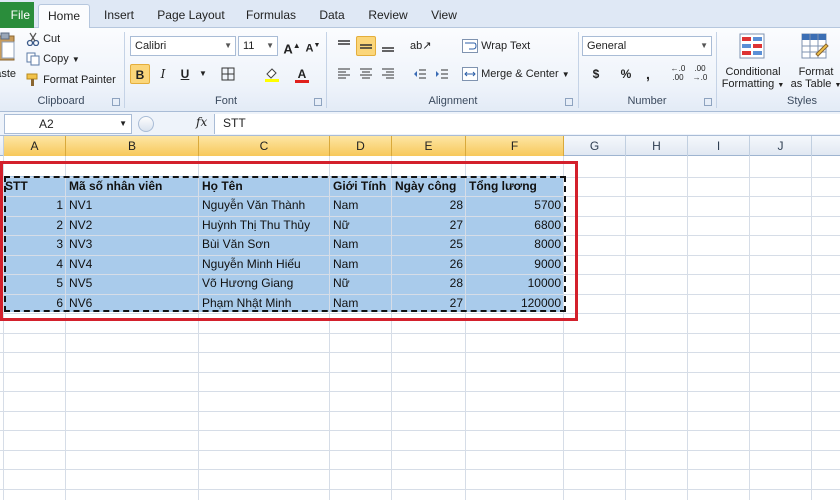 The height and width of the screenshot is (500, 840). I want to click on column-header-g: G, so click(595, 146).